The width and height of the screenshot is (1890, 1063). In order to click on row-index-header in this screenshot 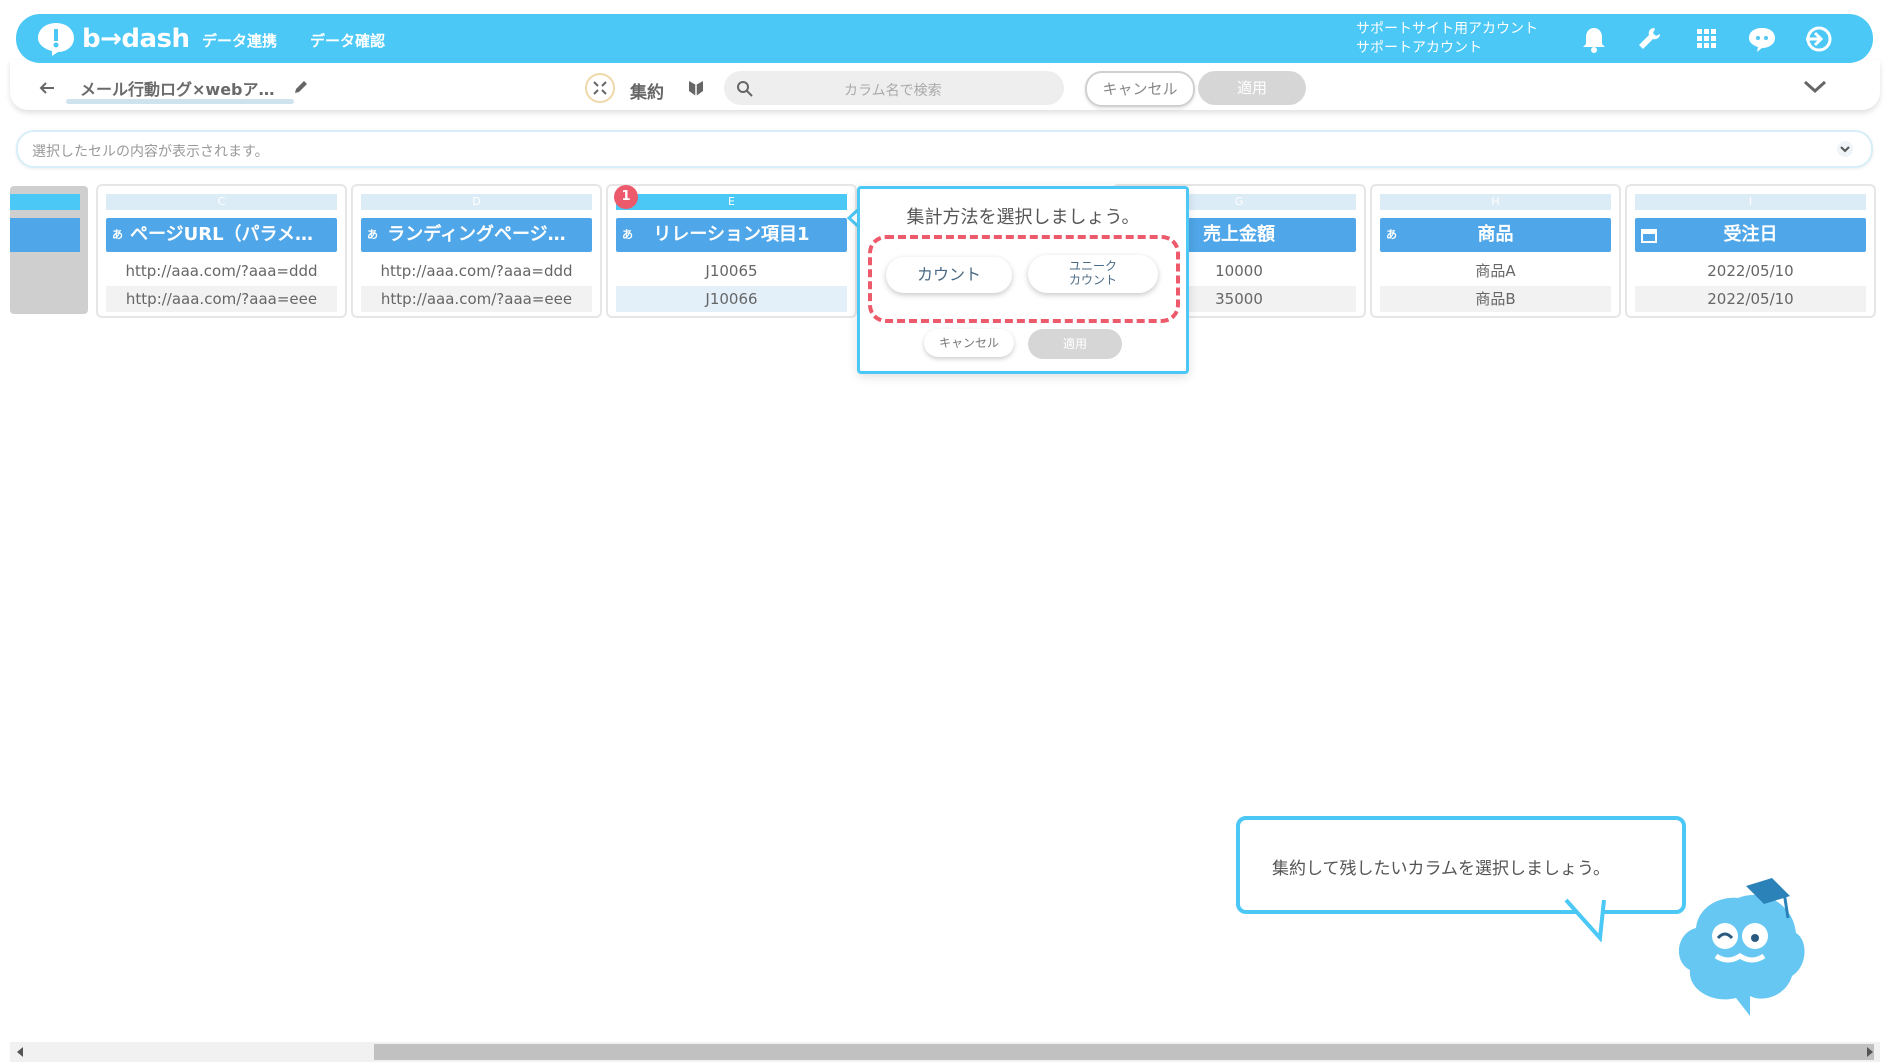, I will do `click(45, 235)`.